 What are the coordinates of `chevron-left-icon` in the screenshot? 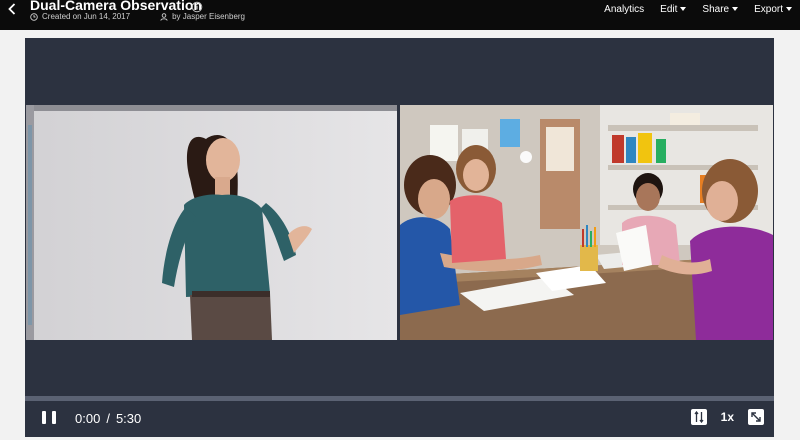 It's located at (12, 9).